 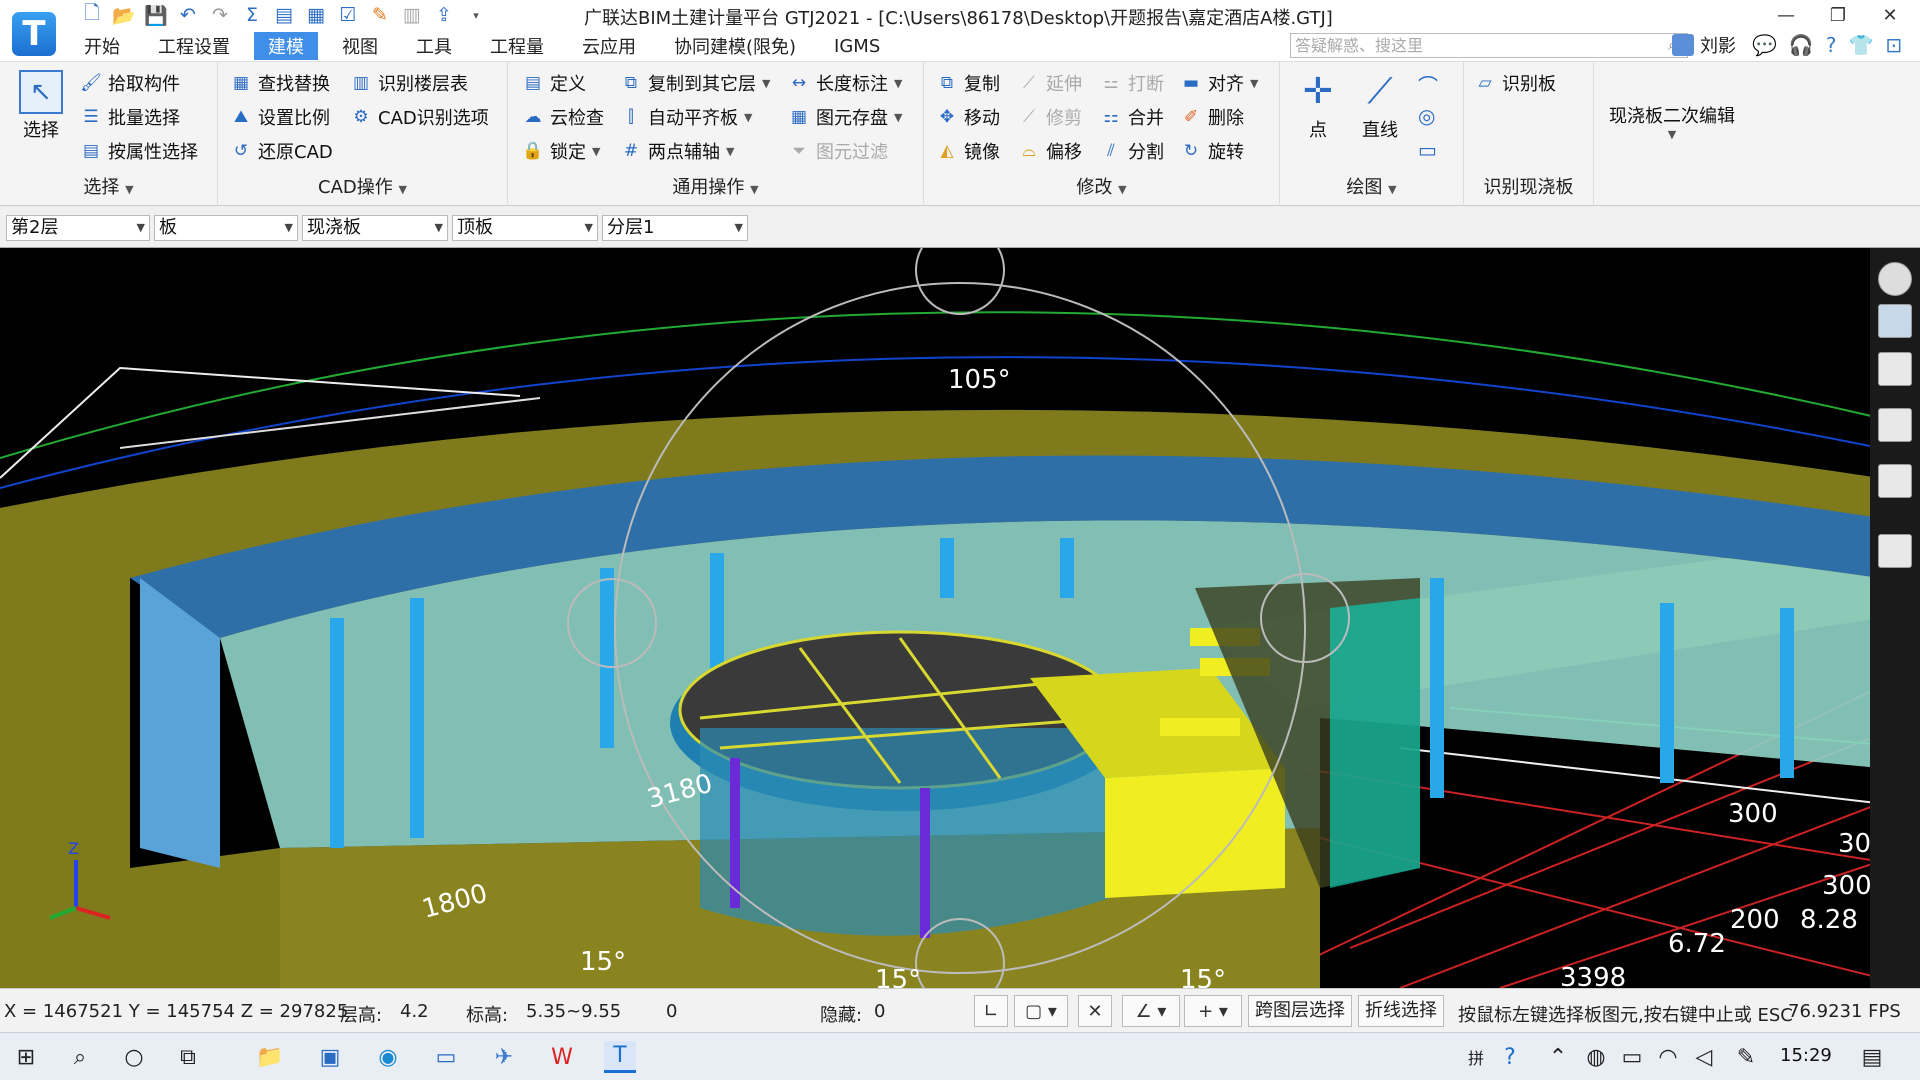 What do you see at coordinates (78, 228) in the screenshot?
I see `floor-select: 第2层 ▼` at bounding box center [78, 228].